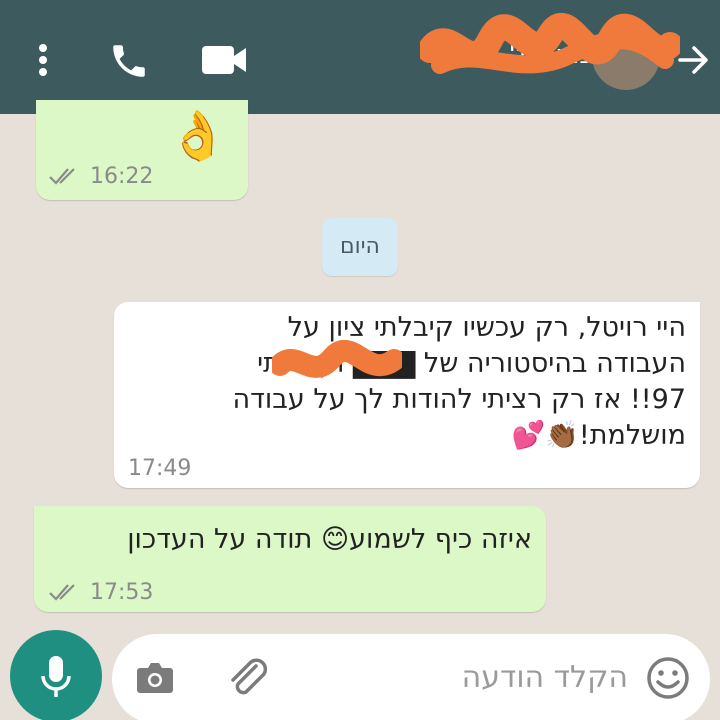  What do you see at coordinates (122, 592) in the screenshot?
I see `message-time: 17:53` at bounding box center [122, 592].